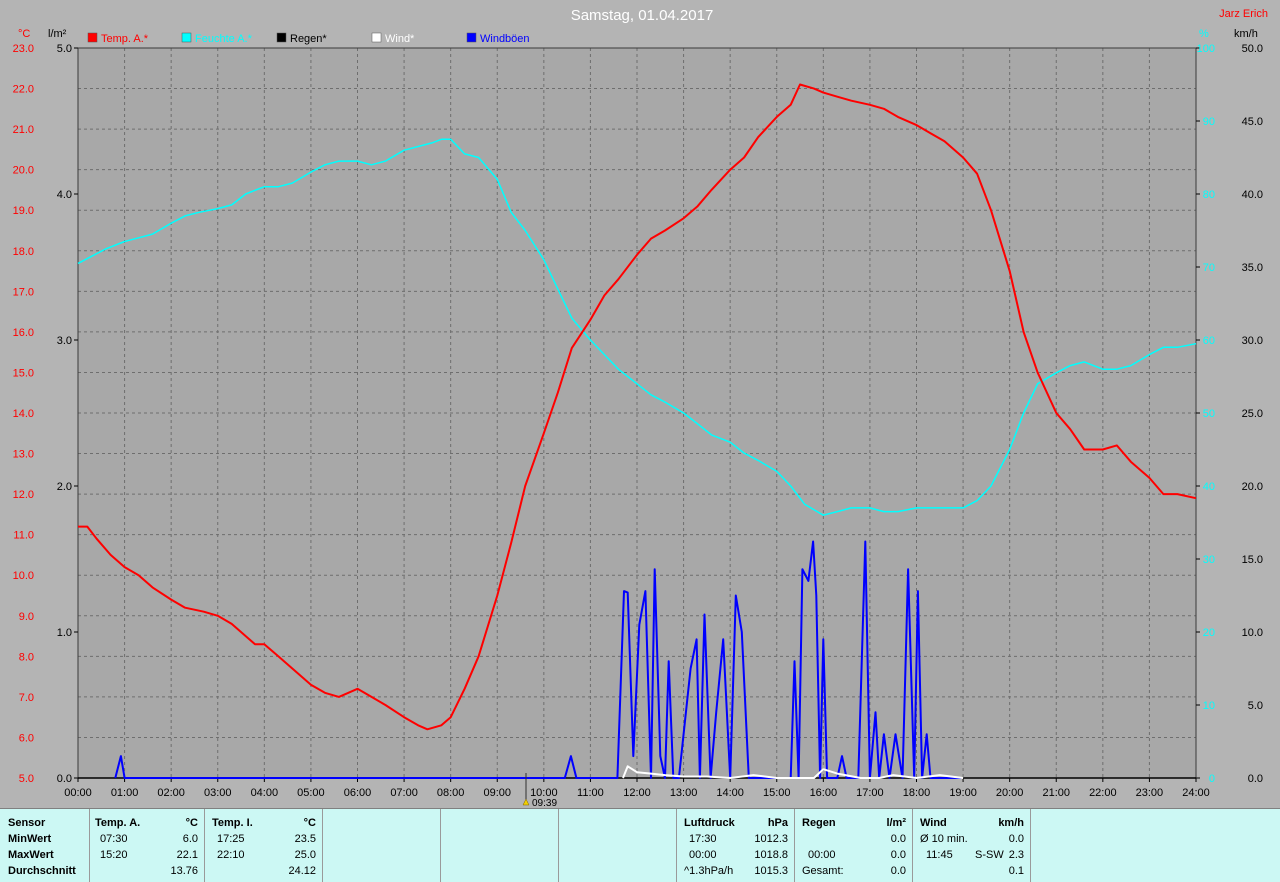  What do you see at coordinates (1252, 487) in the screenshot?
I see `wind-tick-label: 20.0` at bounding box center [1252, 487].